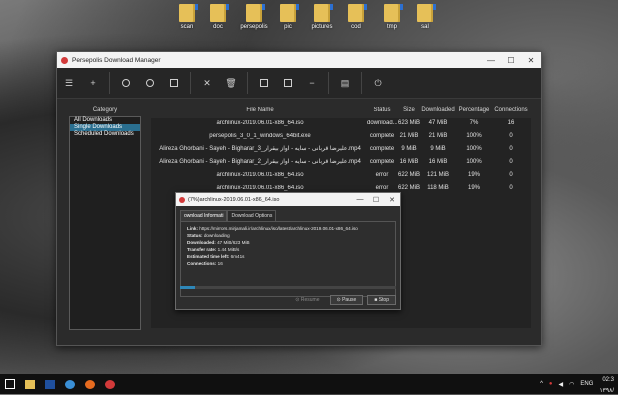 The width and height of the screenshot is (618, 395). Describe the element at coordinates (201, 242) in the screenshot. I see `downloaded-label: Downloaded:` at that location.